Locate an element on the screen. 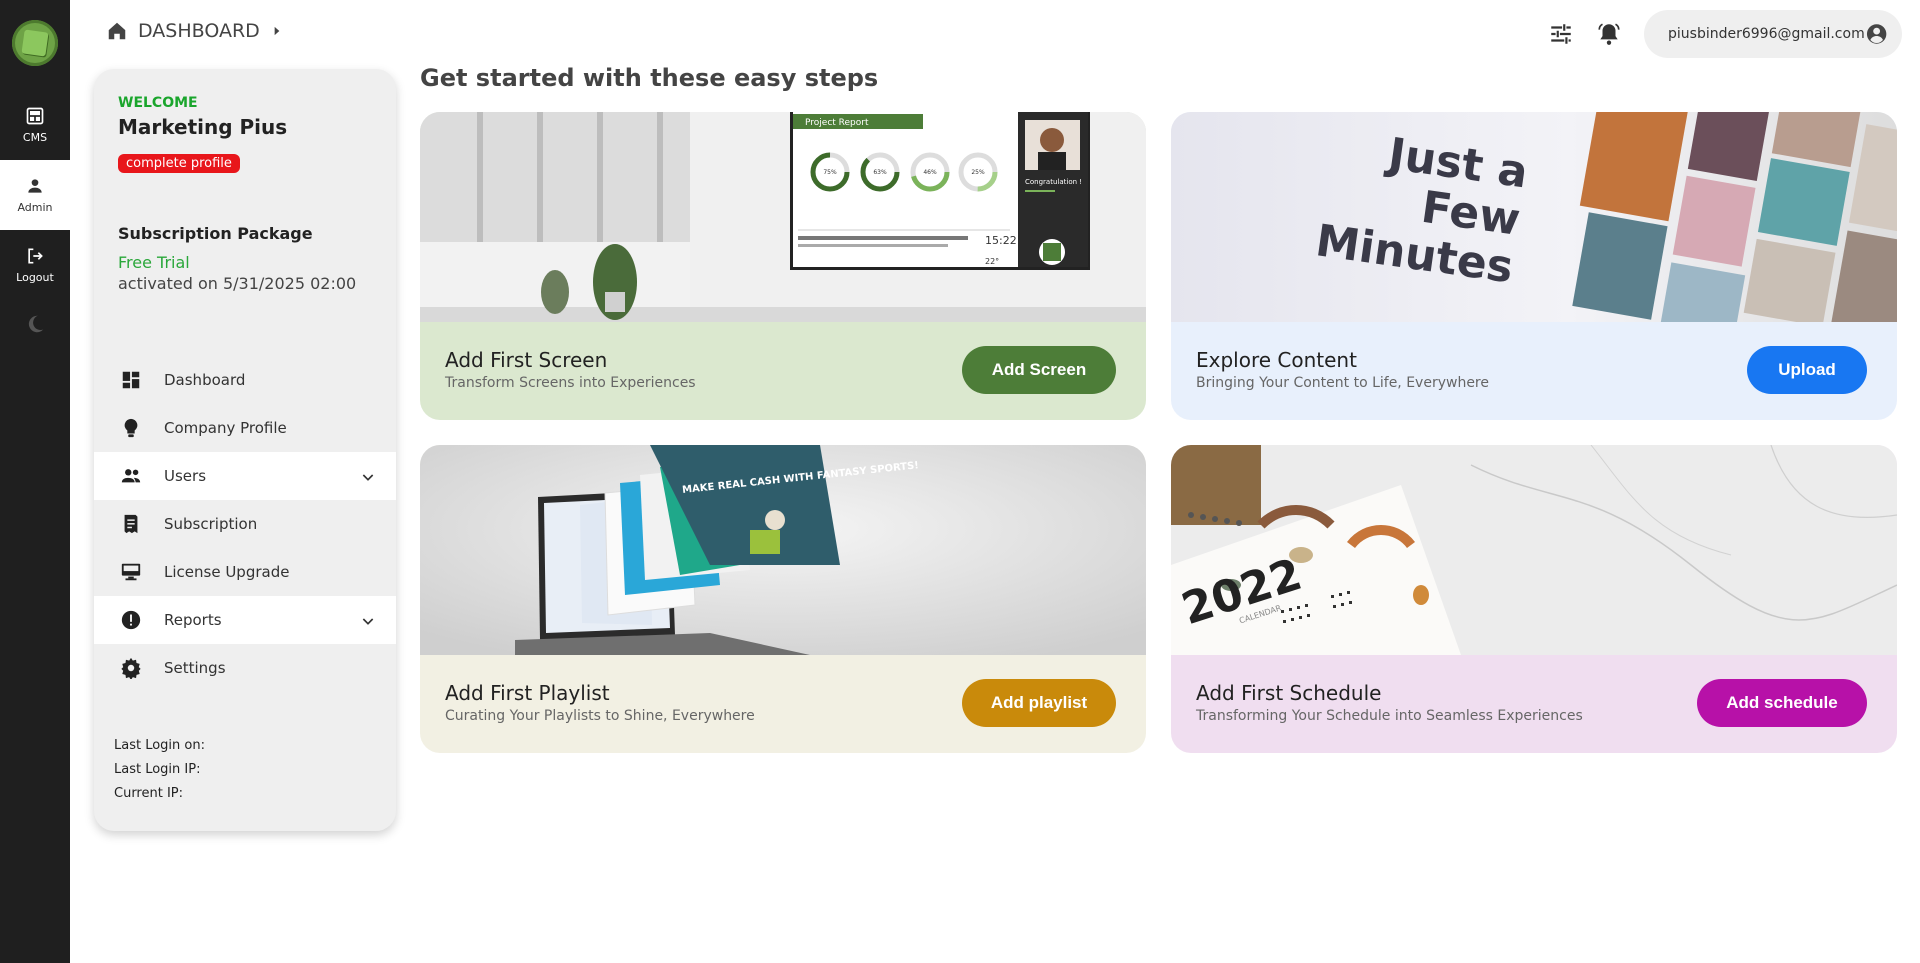  bell-icon is located at coordinates (1609, 34).